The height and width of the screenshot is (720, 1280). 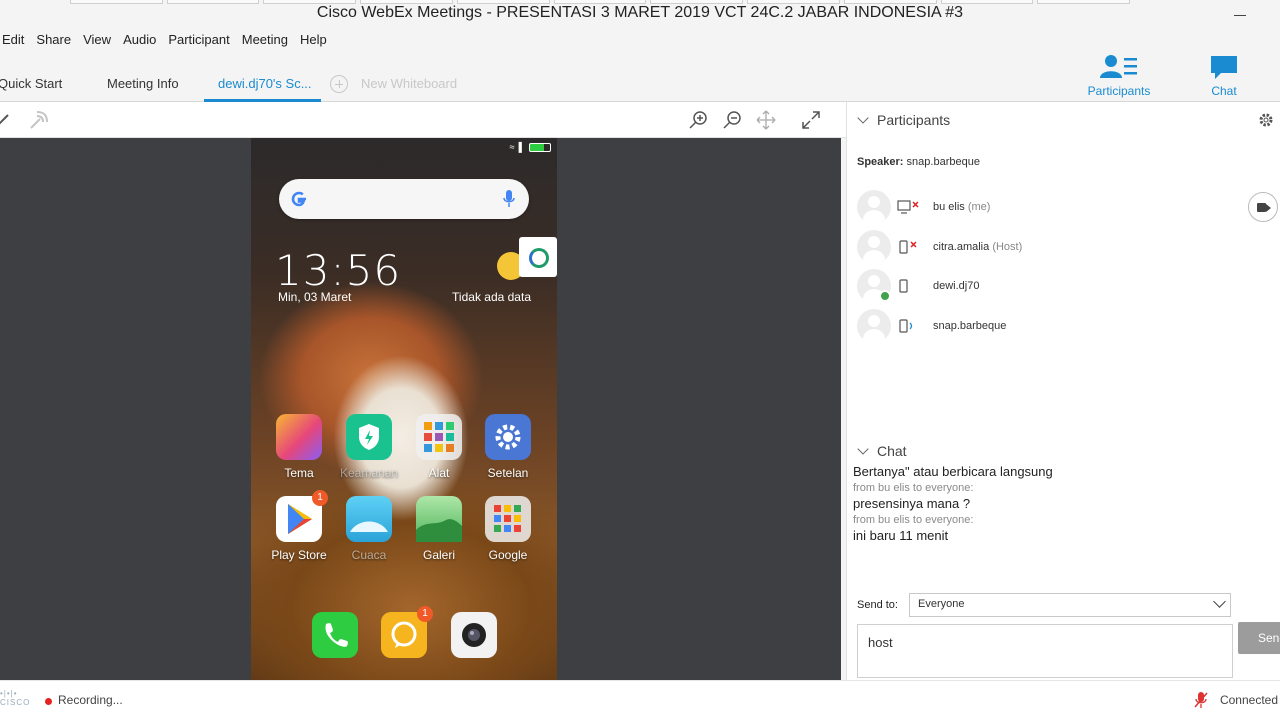 What do you see at coordinates (508, 519) in the screenshot?
I see `google-folder-icon` at bounding box center [508, 519].